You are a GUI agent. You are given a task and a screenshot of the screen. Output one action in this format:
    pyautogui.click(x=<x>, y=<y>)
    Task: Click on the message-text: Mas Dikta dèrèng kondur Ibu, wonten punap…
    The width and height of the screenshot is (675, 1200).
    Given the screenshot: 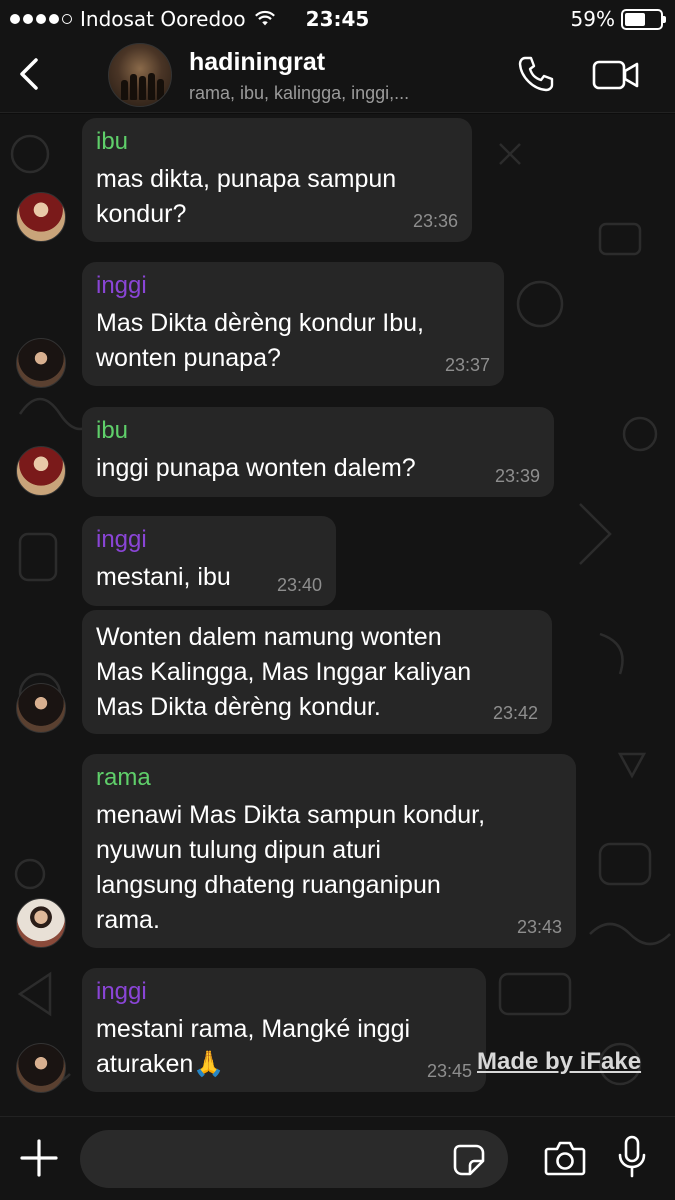 What is the action you would take?
    pyautogui.click(x=260, y=340)
    